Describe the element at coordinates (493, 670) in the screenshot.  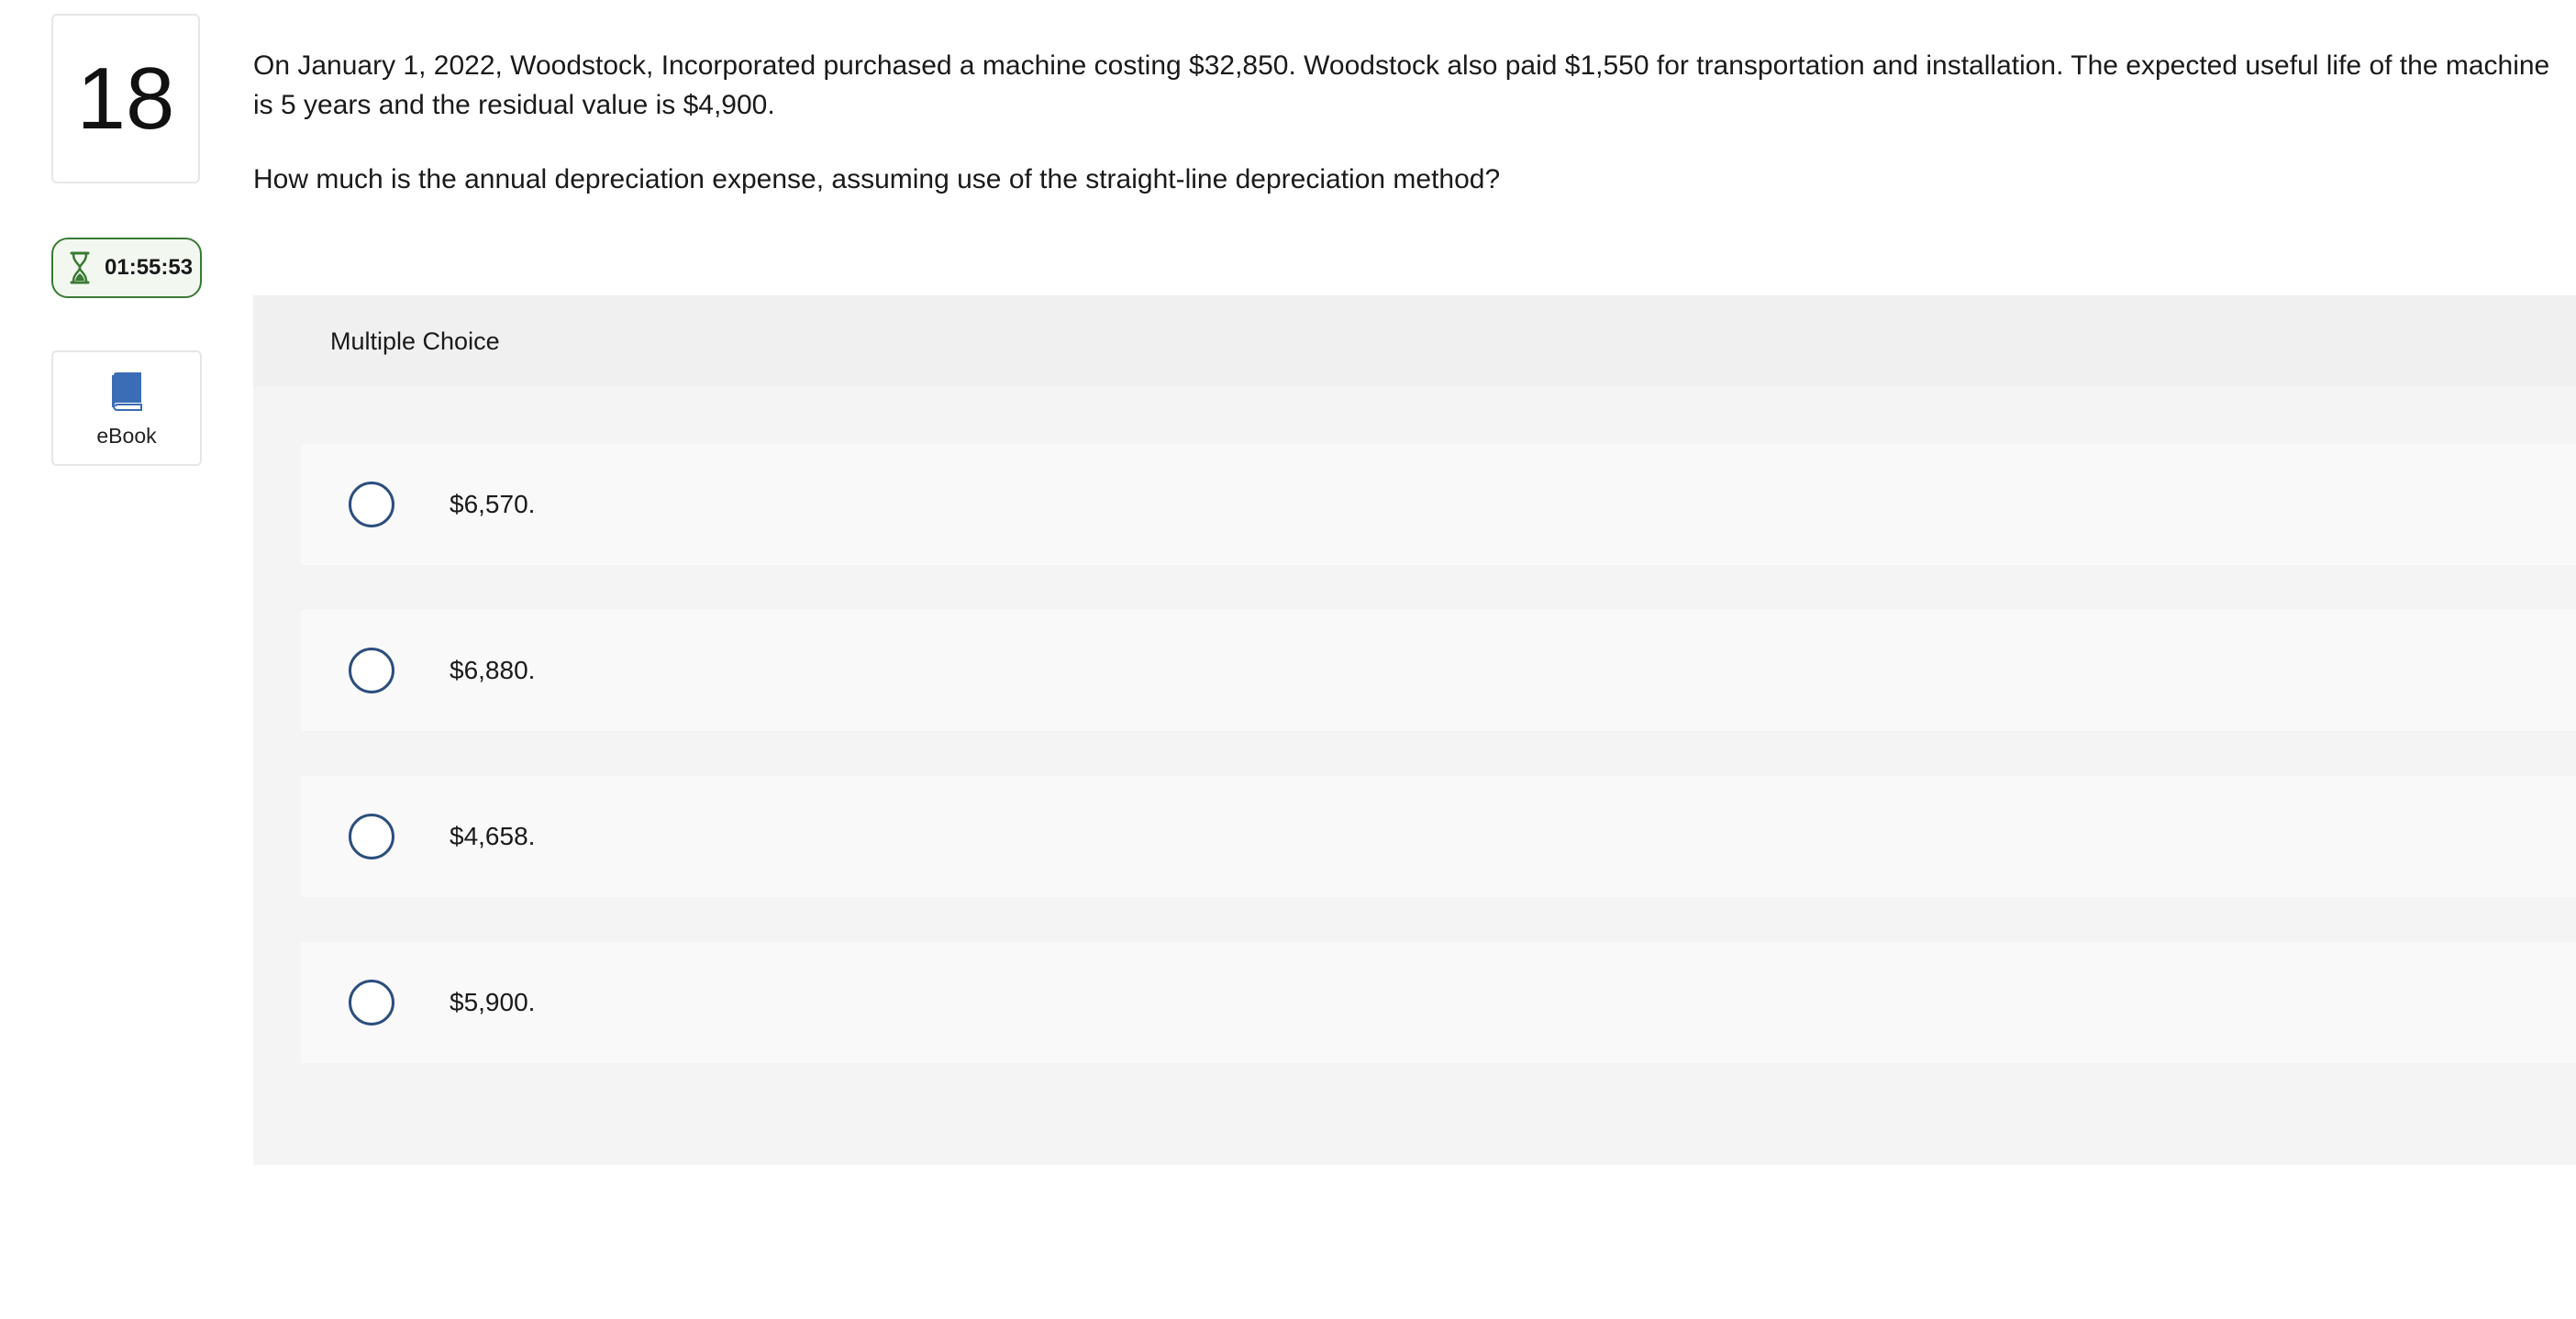
I see `choice-label: $6,880.` at that location.